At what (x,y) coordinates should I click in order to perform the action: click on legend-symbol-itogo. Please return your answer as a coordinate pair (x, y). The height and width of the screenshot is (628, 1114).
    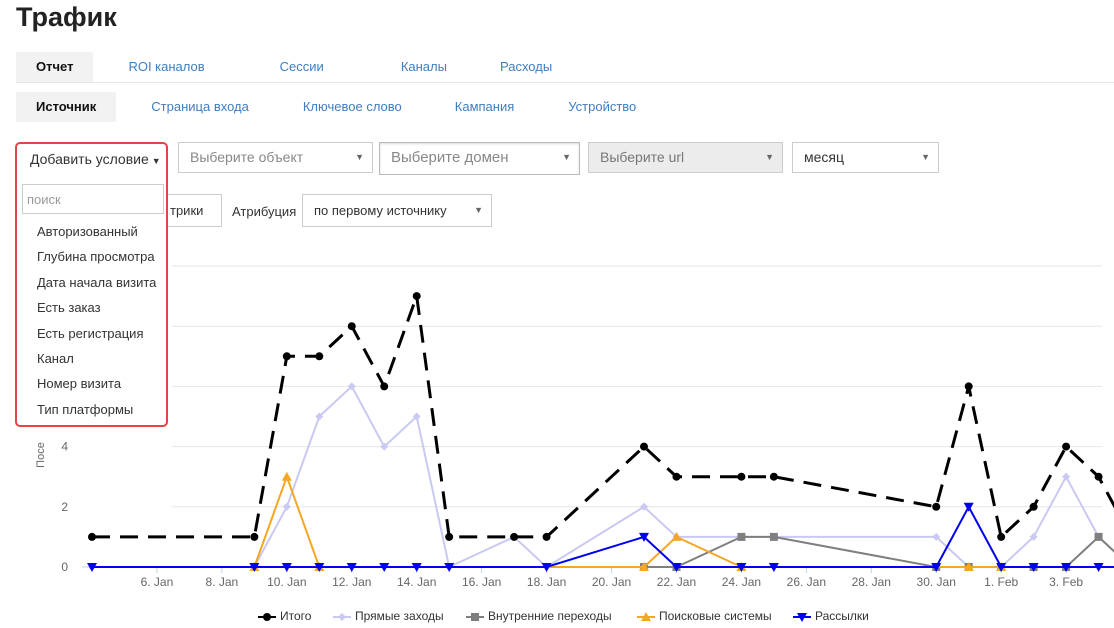
    Looking at the image, I should click on (267, 616).